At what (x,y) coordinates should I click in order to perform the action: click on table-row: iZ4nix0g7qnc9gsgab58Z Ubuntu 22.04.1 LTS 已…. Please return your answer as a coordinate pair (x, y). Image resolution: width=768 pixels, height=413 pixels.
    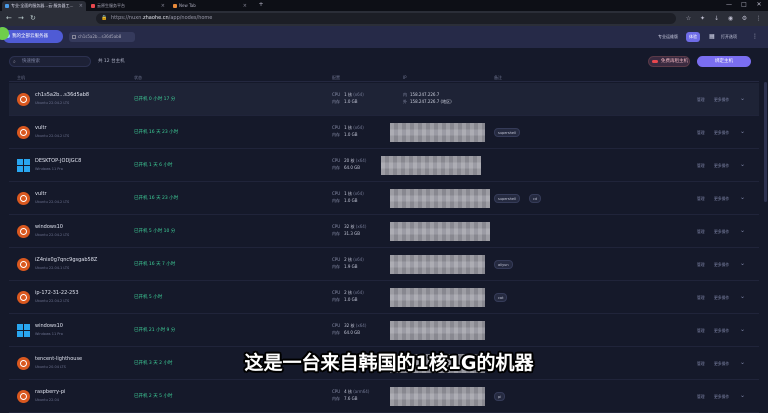
    Looking at the image, I should click on (384, 264).